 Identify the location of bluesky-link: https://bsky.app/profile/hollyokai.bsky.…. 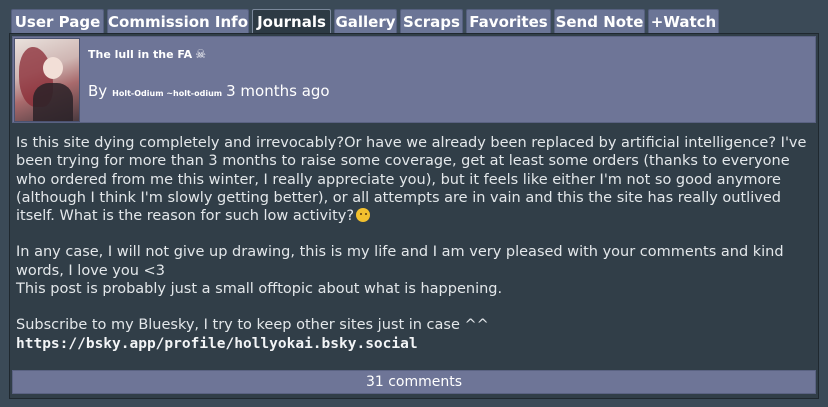
(217, 344).